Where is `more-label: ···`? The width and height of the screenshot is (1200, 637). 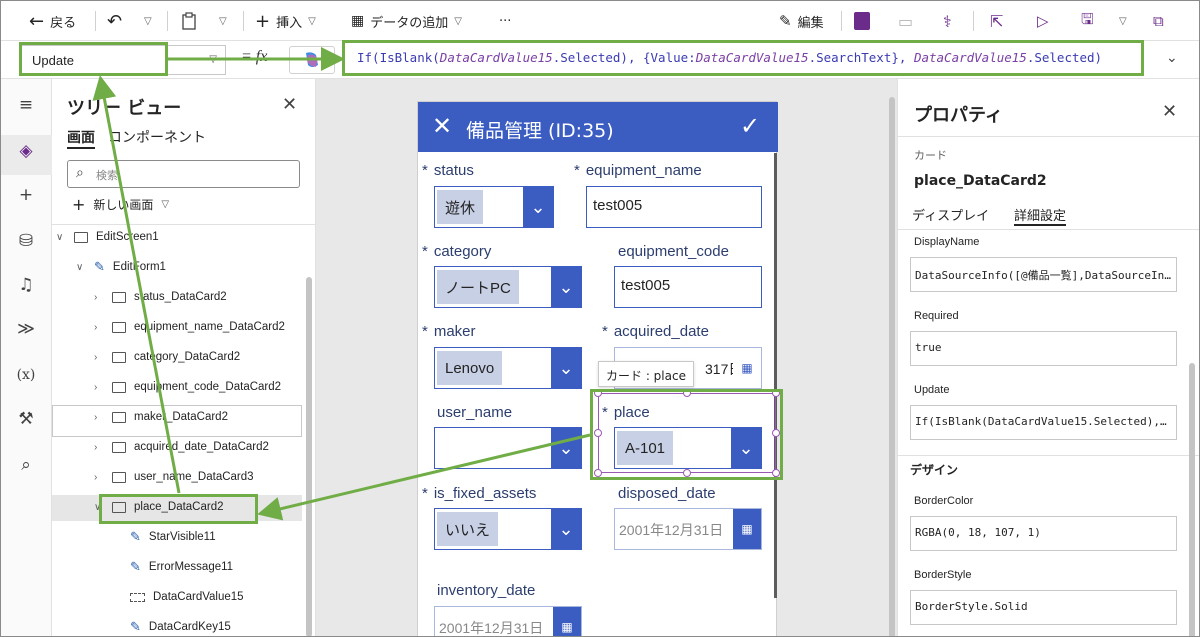 more-label: ··· is located at coordinates (505, 21).